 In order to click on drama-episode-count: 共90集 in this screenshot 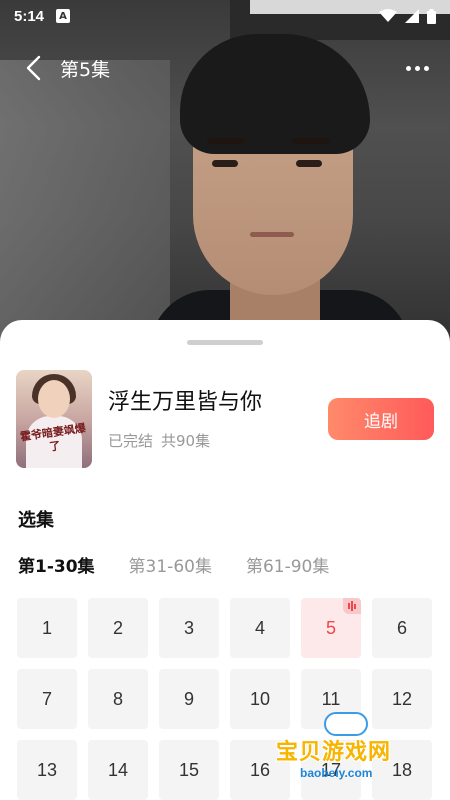, I will do `click(186, 441)`.